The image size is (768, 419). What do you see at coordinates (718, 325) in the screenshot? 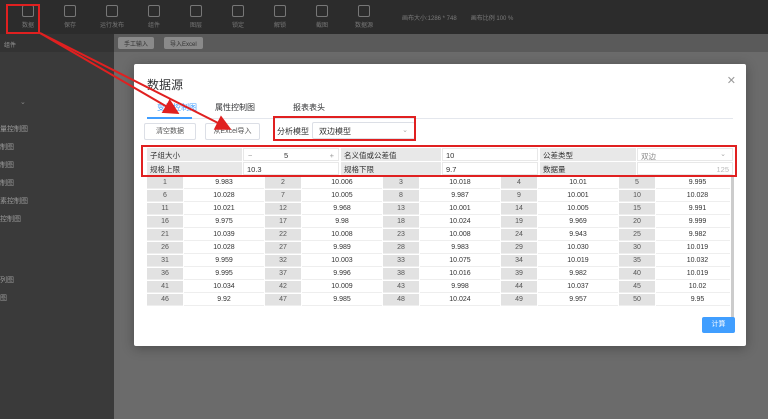
I see `calculate-button: 计算` at bounding box center [718, 325].